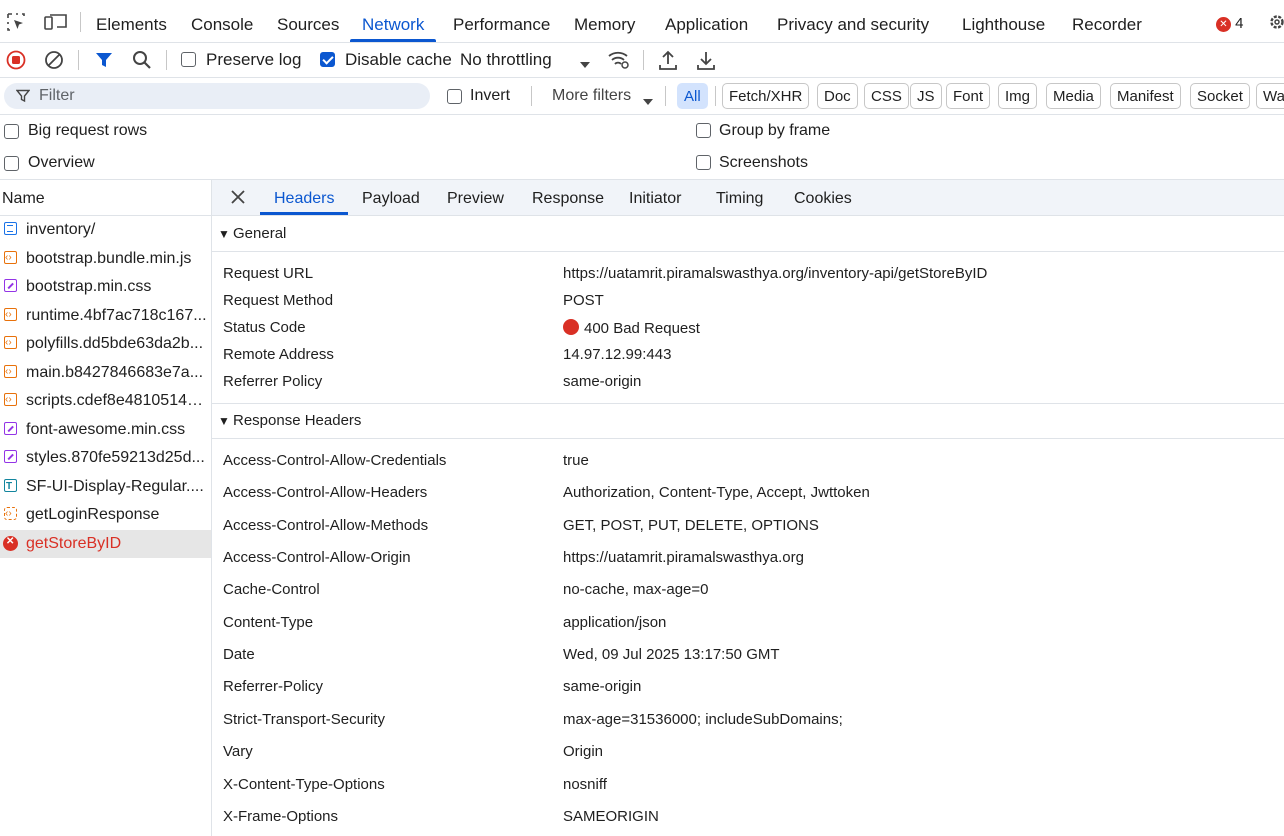  I want to click on header-value: Origin, so click(583, 751).